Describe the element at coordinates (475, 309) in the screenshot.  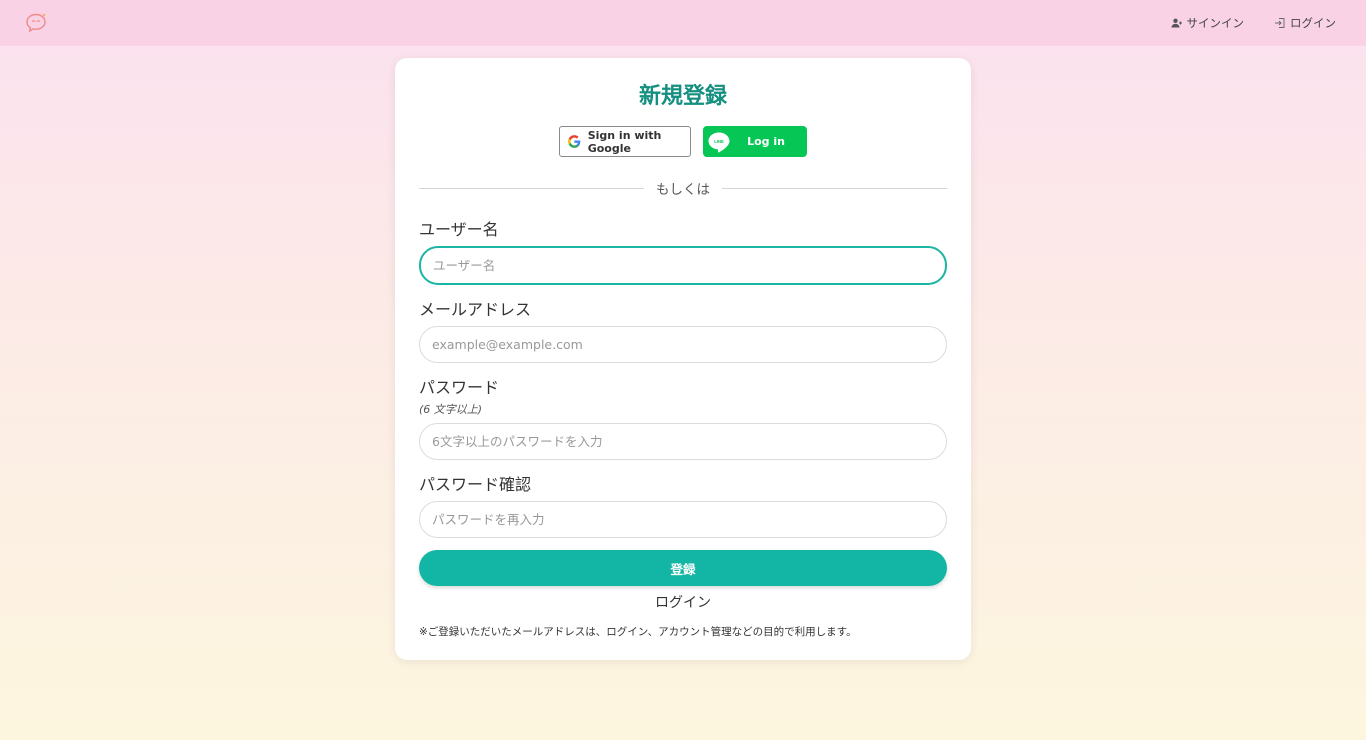
I see `email-label: メールアドレス` at that location.